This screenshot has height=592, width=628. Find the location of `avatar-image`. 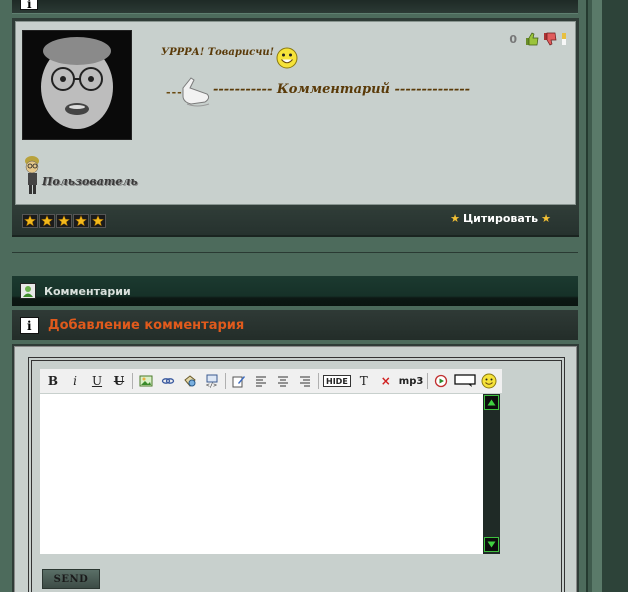

avatar-image is located at coordinates (77, 85).